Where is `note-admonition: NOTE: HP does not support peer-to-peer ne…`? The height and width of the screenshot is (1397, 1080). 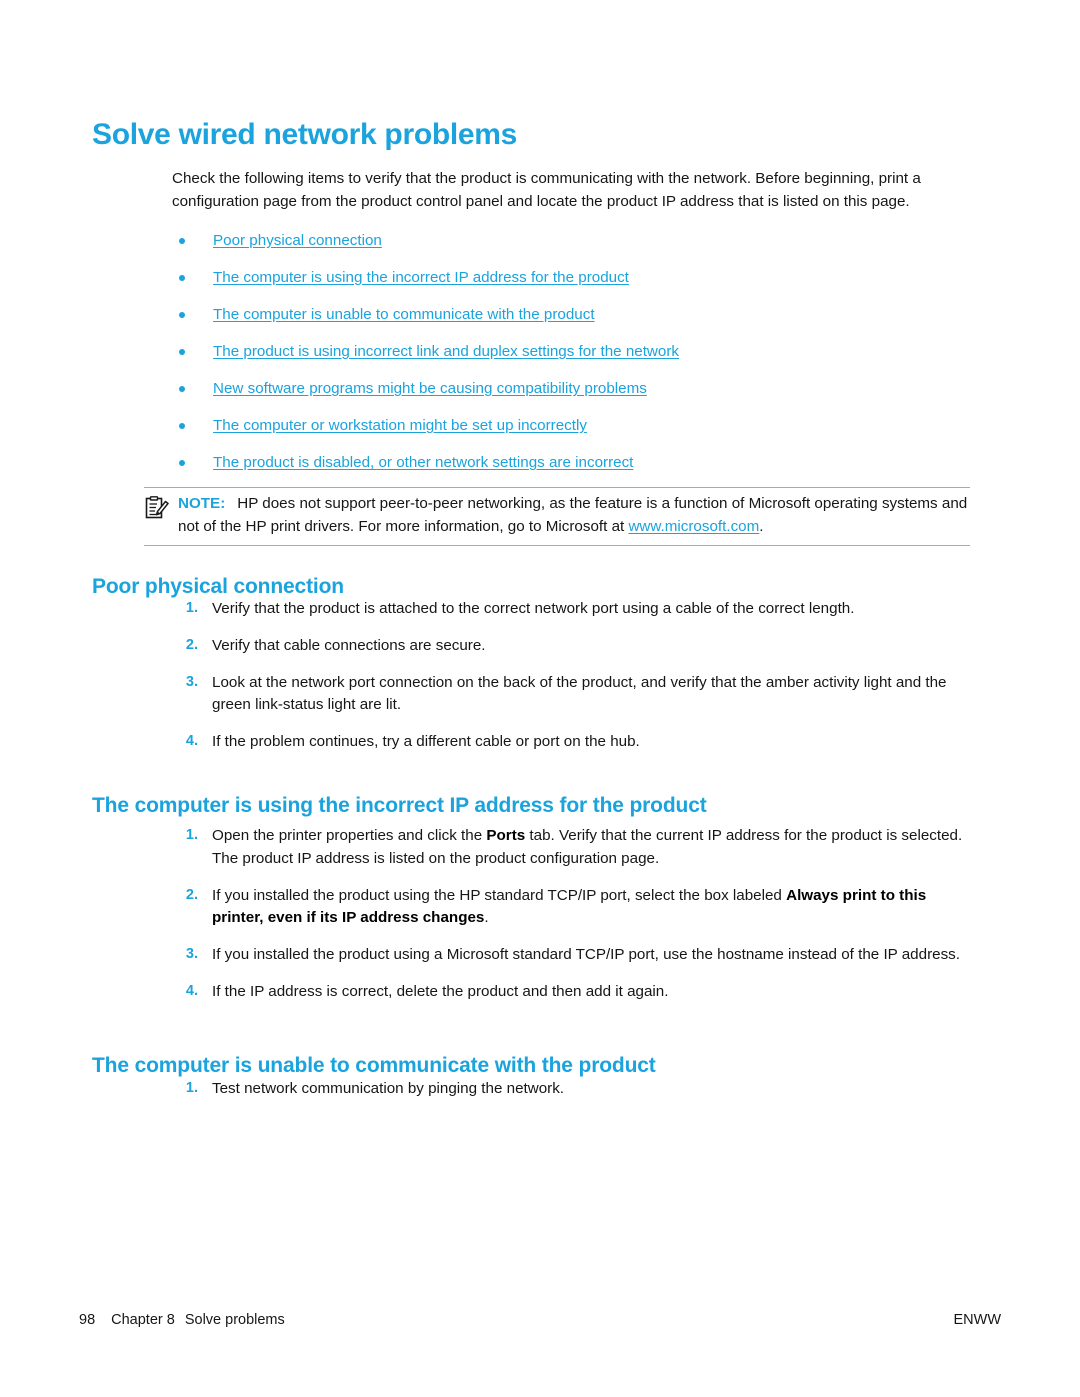 note-admonition: NOTE: HP does not support peer-to-peer ne… is located at coordinates (557, 516).